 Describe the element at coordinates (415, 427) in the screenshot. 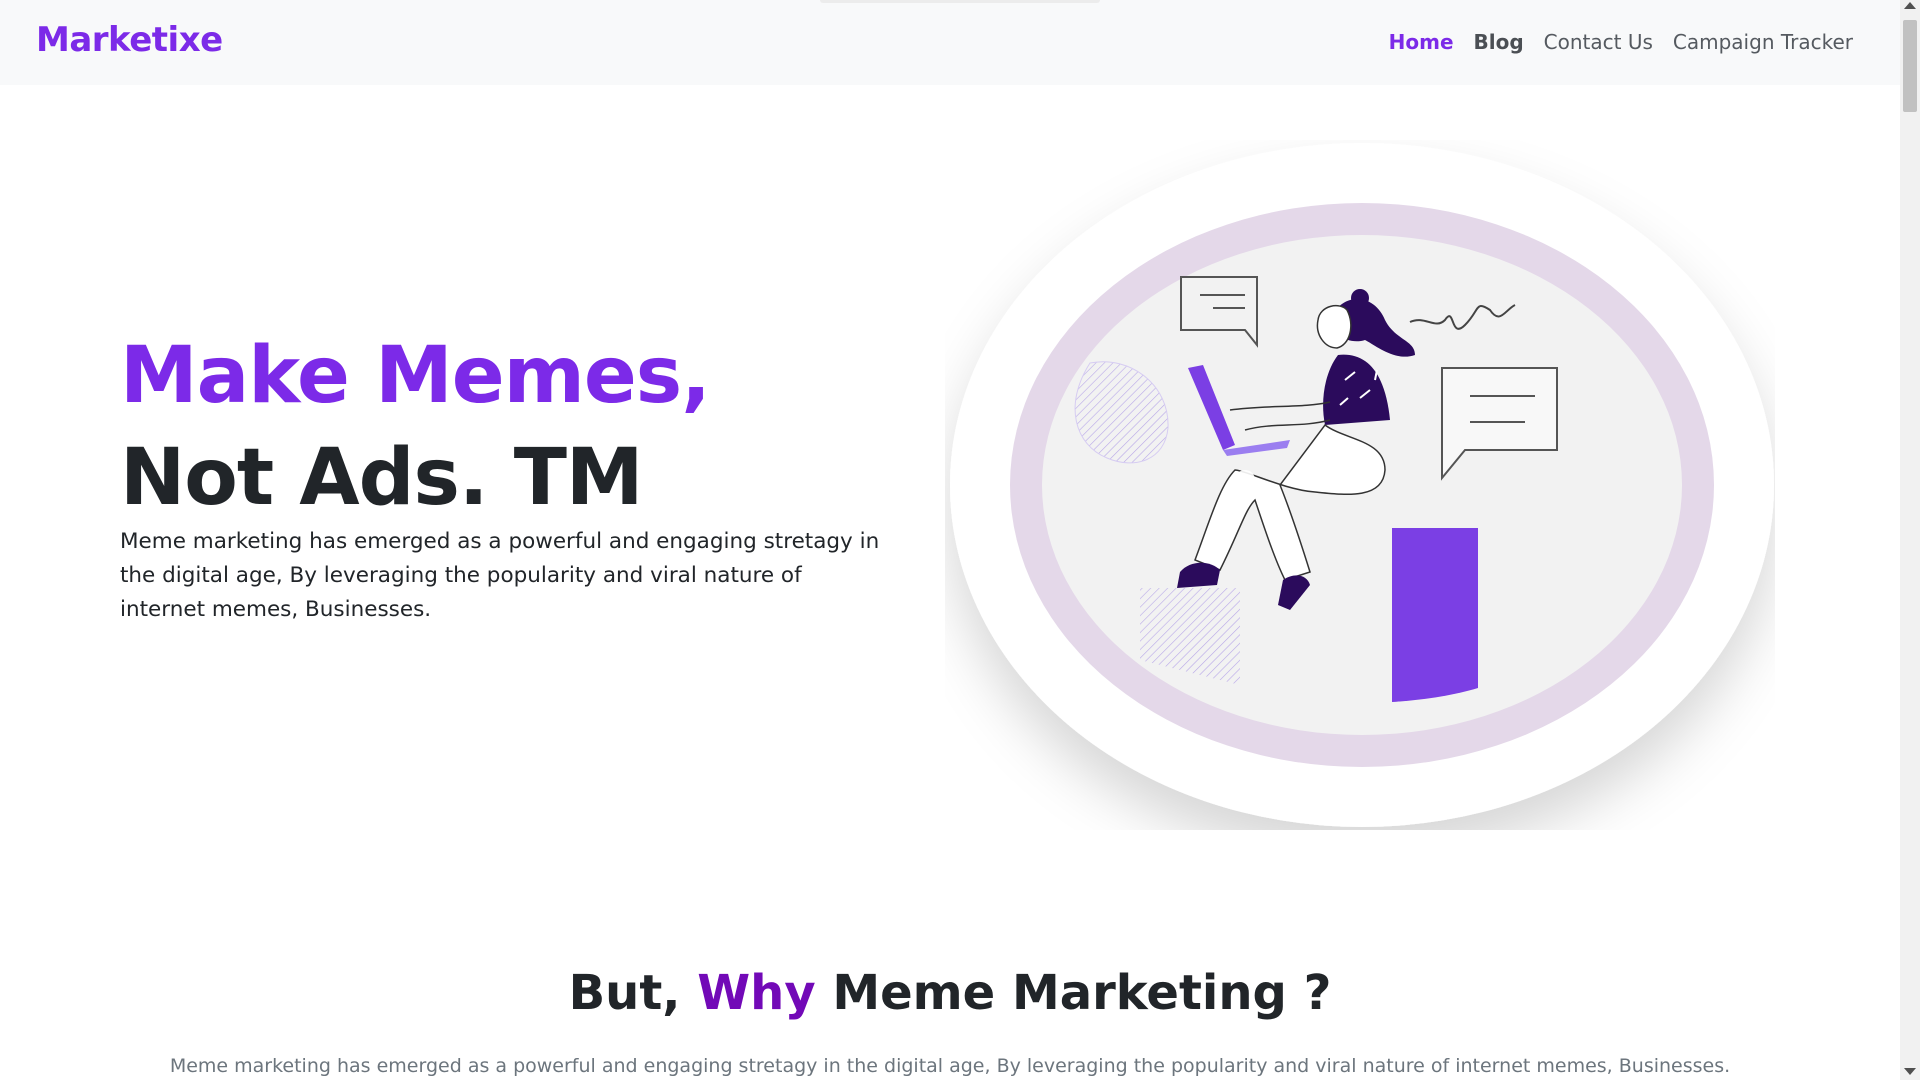

I see `hero-title: Make Memes, Not Ads. TM` at that location.